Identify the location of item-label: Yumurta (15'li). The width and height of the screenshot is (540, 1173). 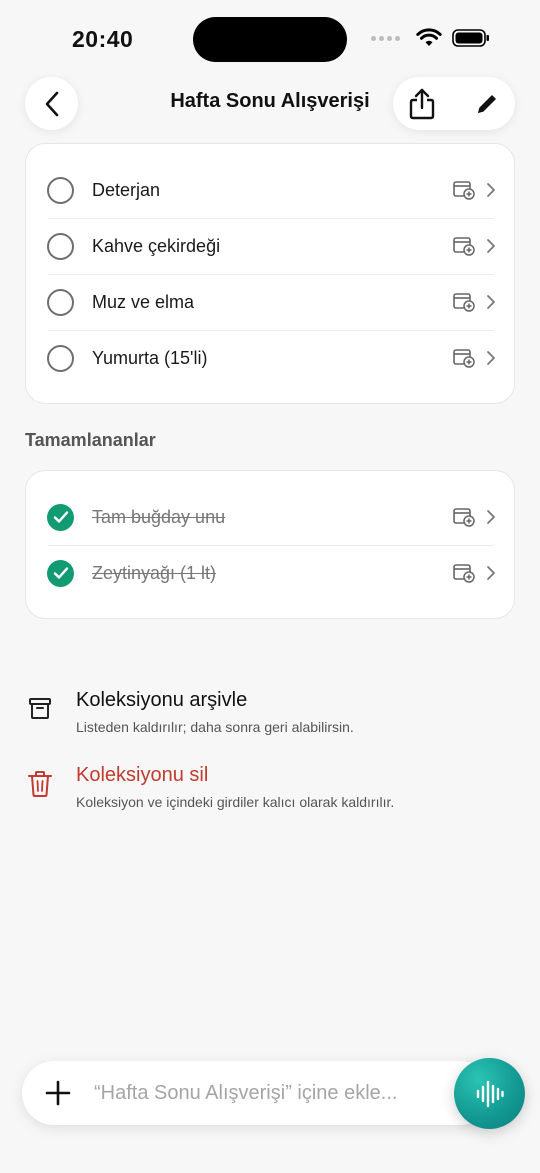
(150, 357).